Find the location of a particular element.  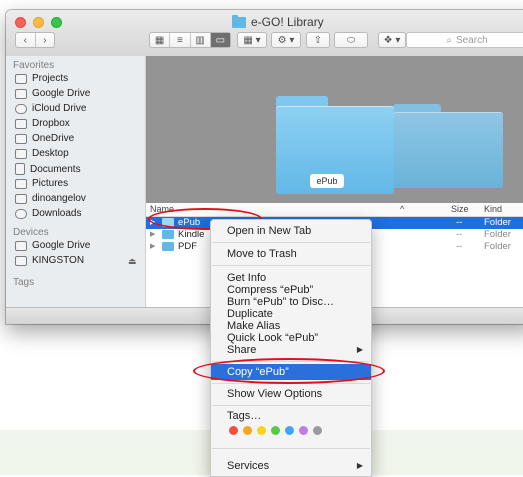

menu-item-move-to-trash: Move to Trash is located at coordinates (291, 254).